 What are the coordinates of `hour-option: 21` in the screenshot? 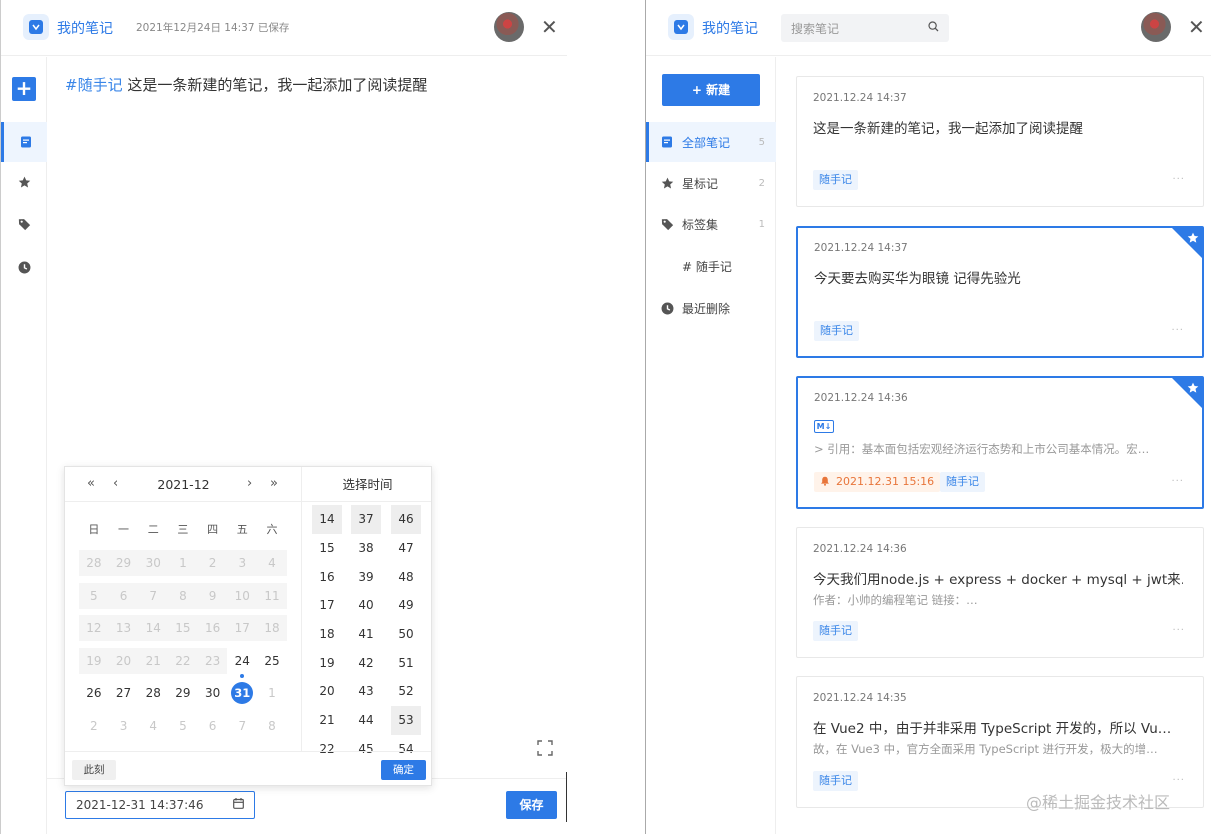 It's located at (327, 720).